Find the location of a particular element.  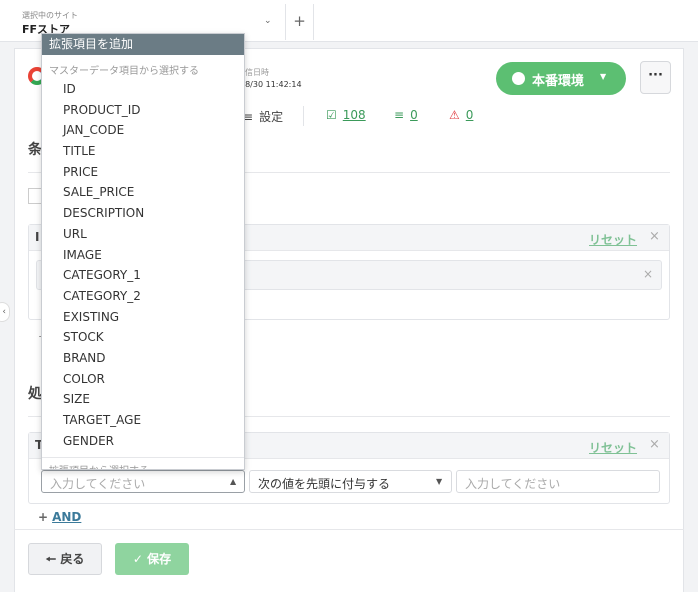

count-excluded: 0 is located at coordinates (414, 115).